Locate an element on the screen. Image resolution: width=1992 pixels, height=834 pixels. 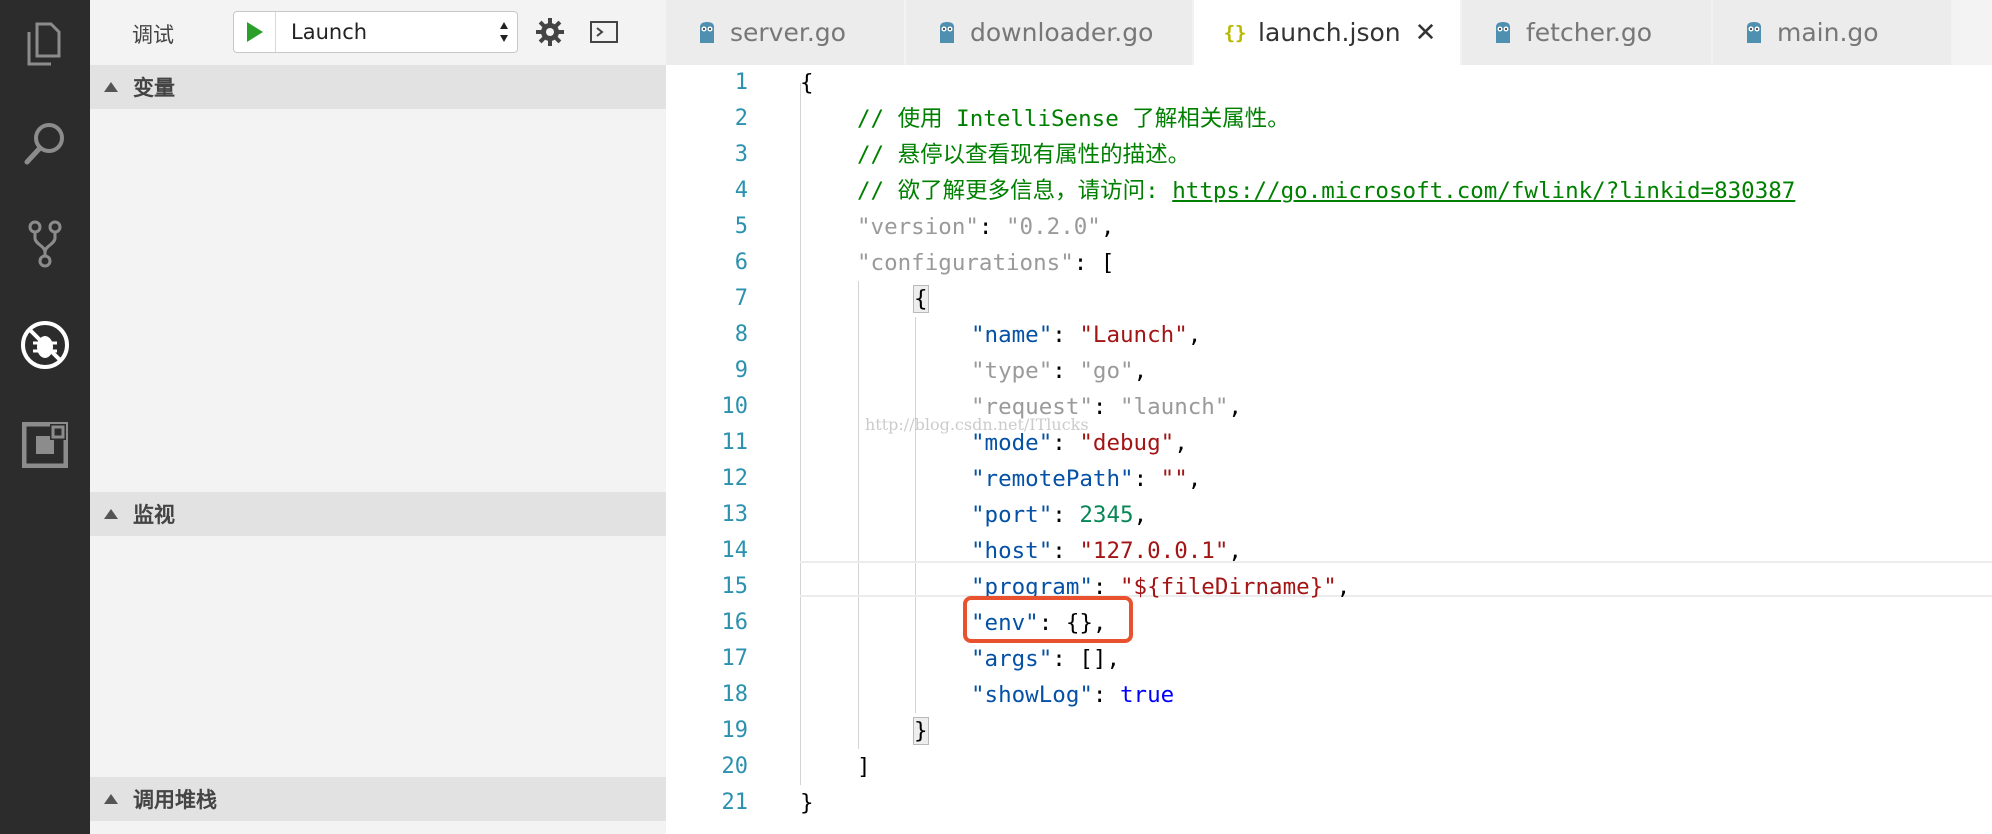
code-line-14: "host": "127.0.0.1", is located at coordinates (1106, 551).